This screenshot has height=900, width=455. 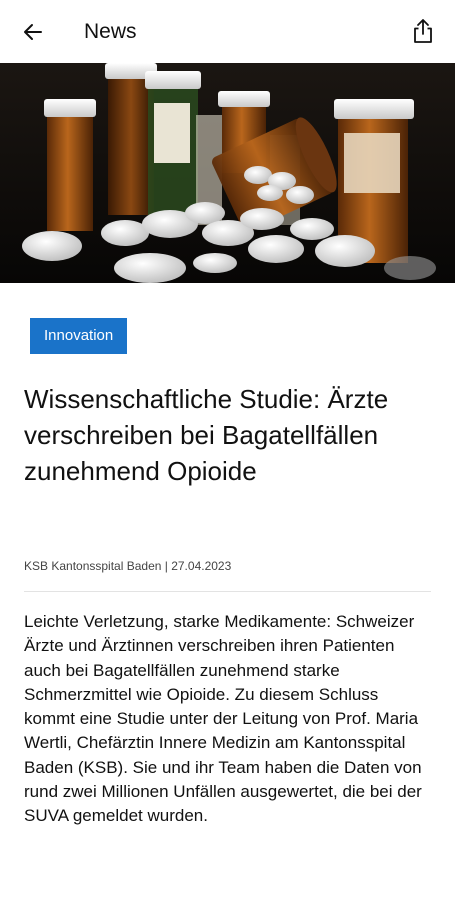 I want to click on back-button, so click(x=33, y=32).